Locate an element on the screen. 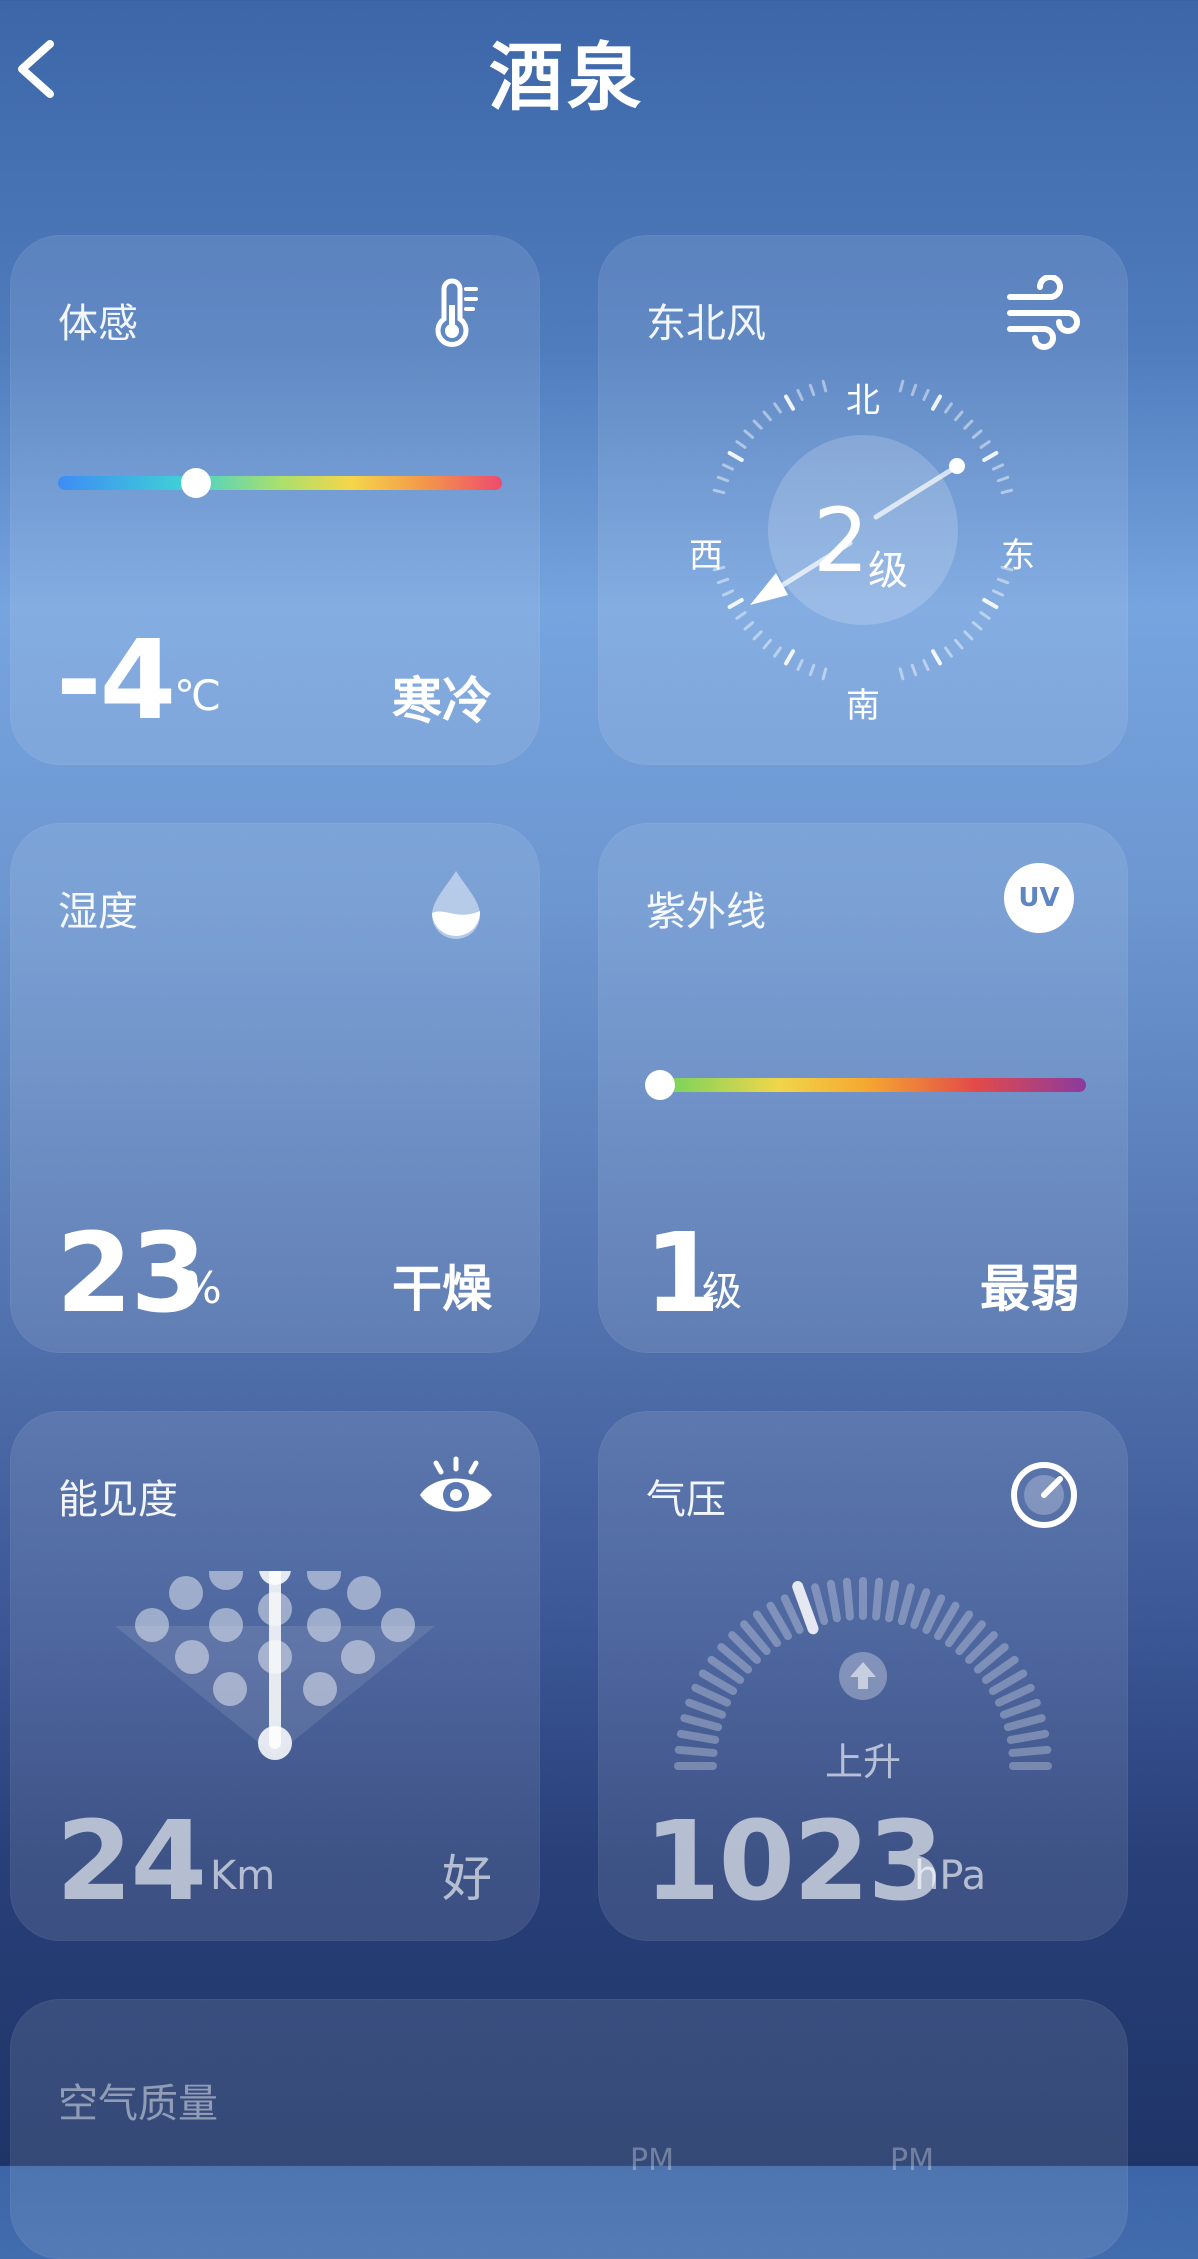 The height and width of the screenshot is (2259, 1198). top-bar: 酒泉 is located at coordinates (599, 70).